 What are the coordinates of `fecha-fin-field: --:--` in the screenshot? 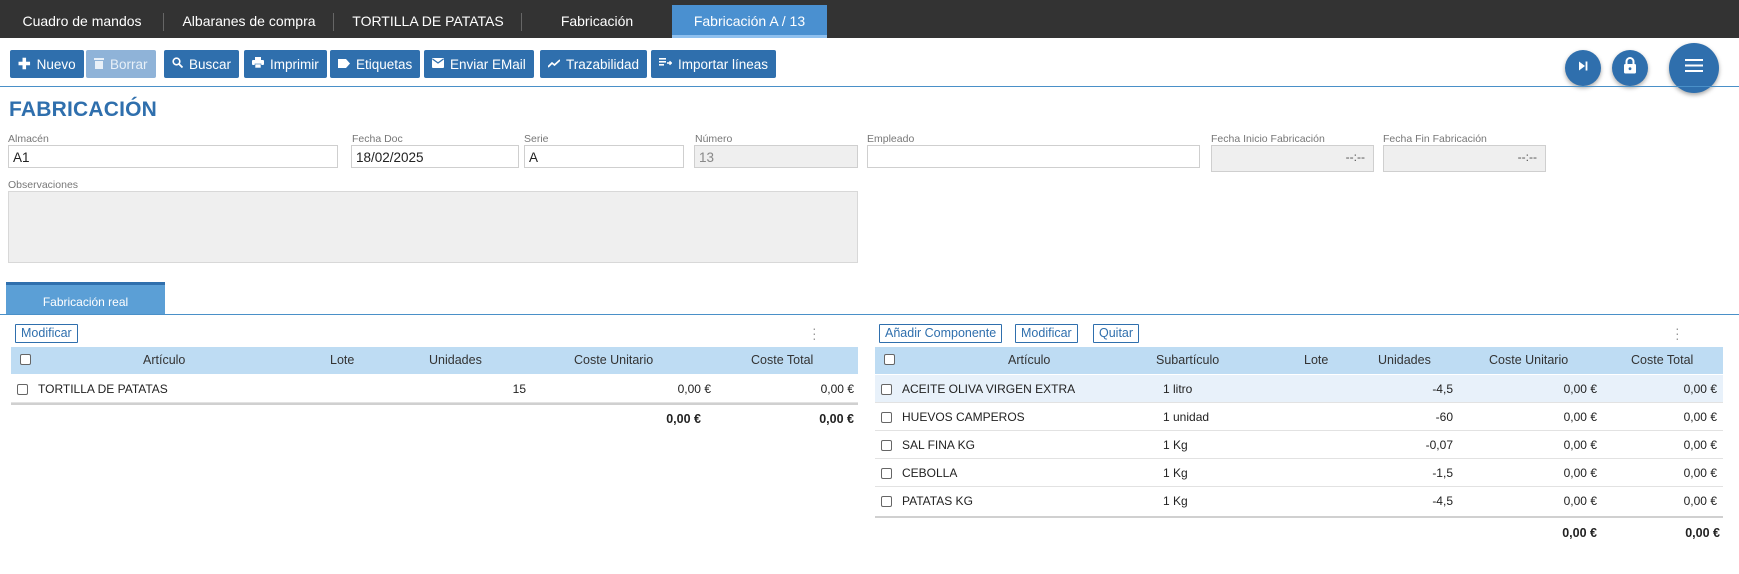 It's located at (1464, 158).